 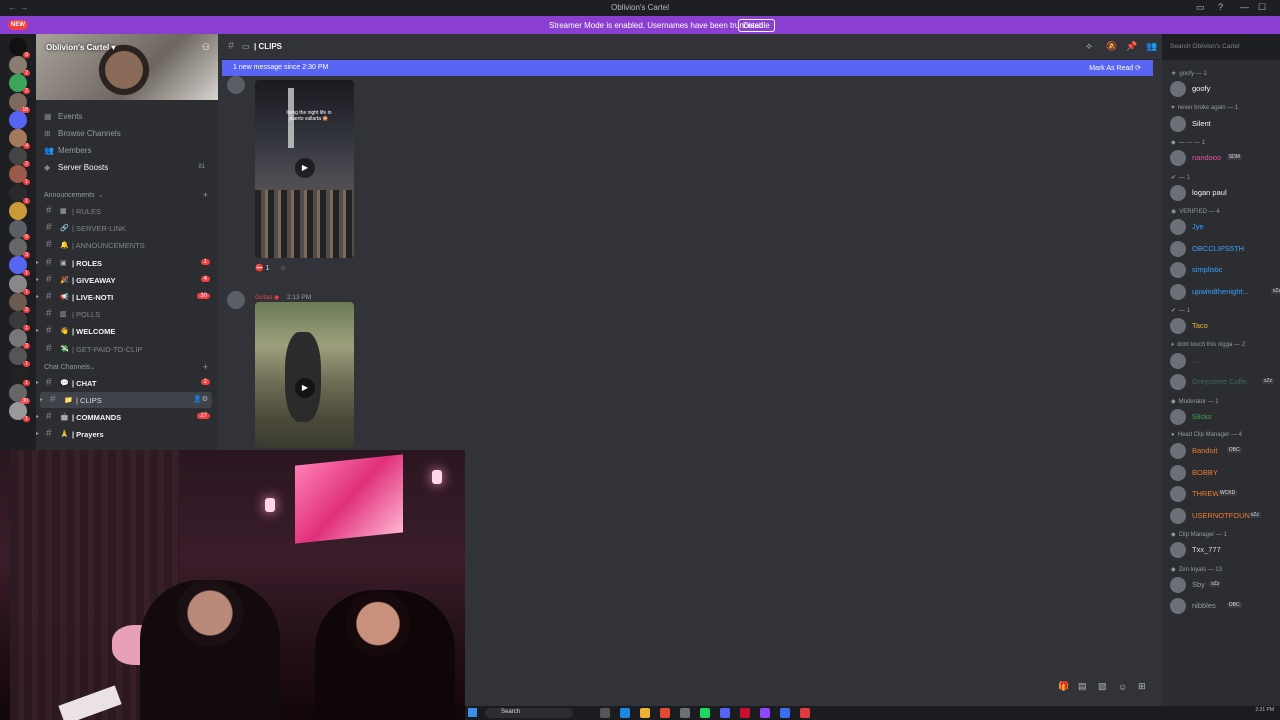 What do you see at coordinates (283, 268) in the screenshot?
I see `add-reaction-icon: ☺` at bounding box center [283, 268].